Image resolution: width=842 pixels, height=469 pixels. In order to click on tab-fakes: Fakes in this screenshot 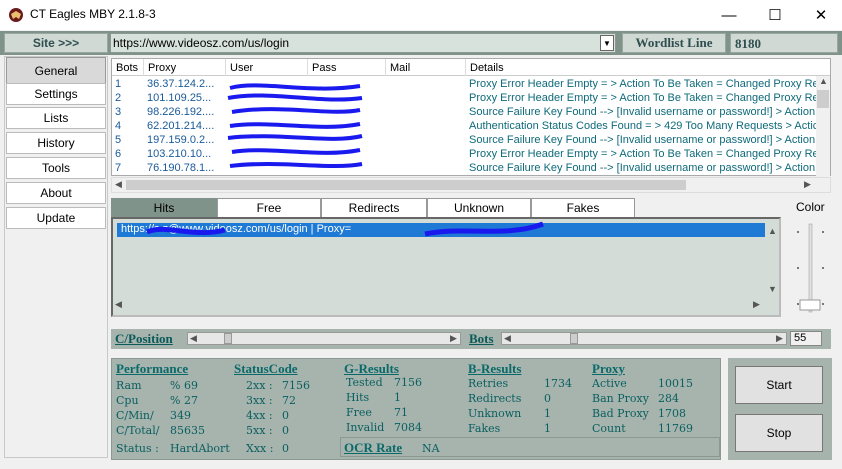, I will do `click(583, 208)`.